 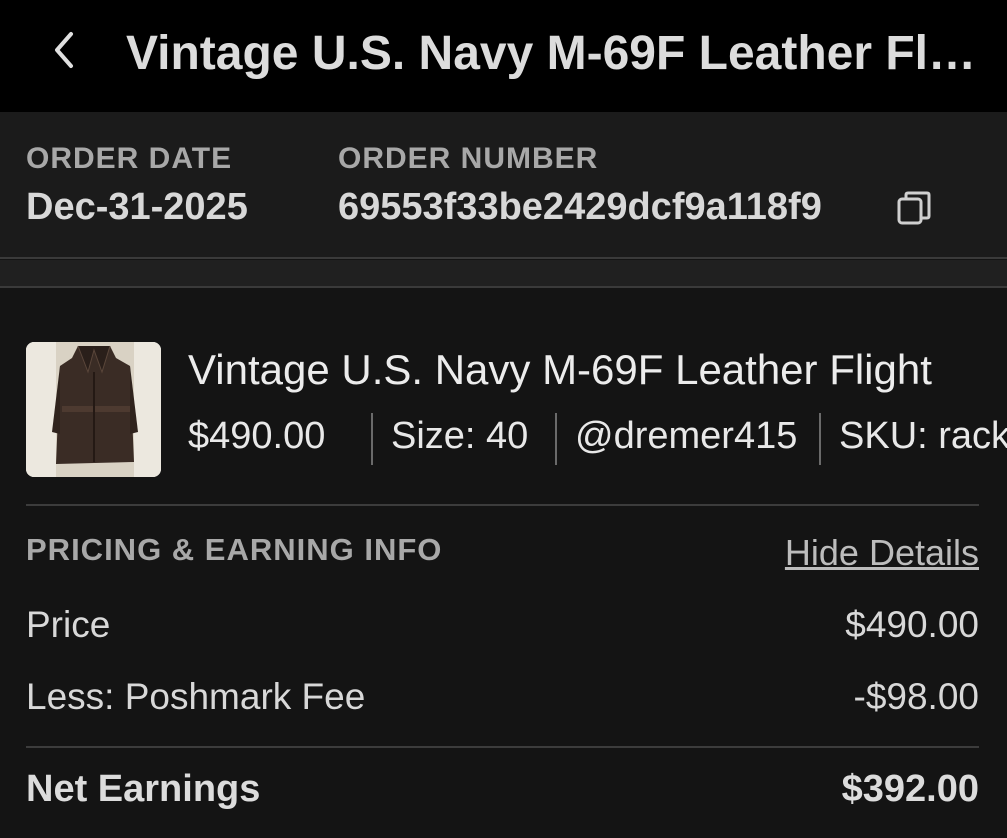 I want to click on item-sku: SKU: rack, so click(x=923, y=436).